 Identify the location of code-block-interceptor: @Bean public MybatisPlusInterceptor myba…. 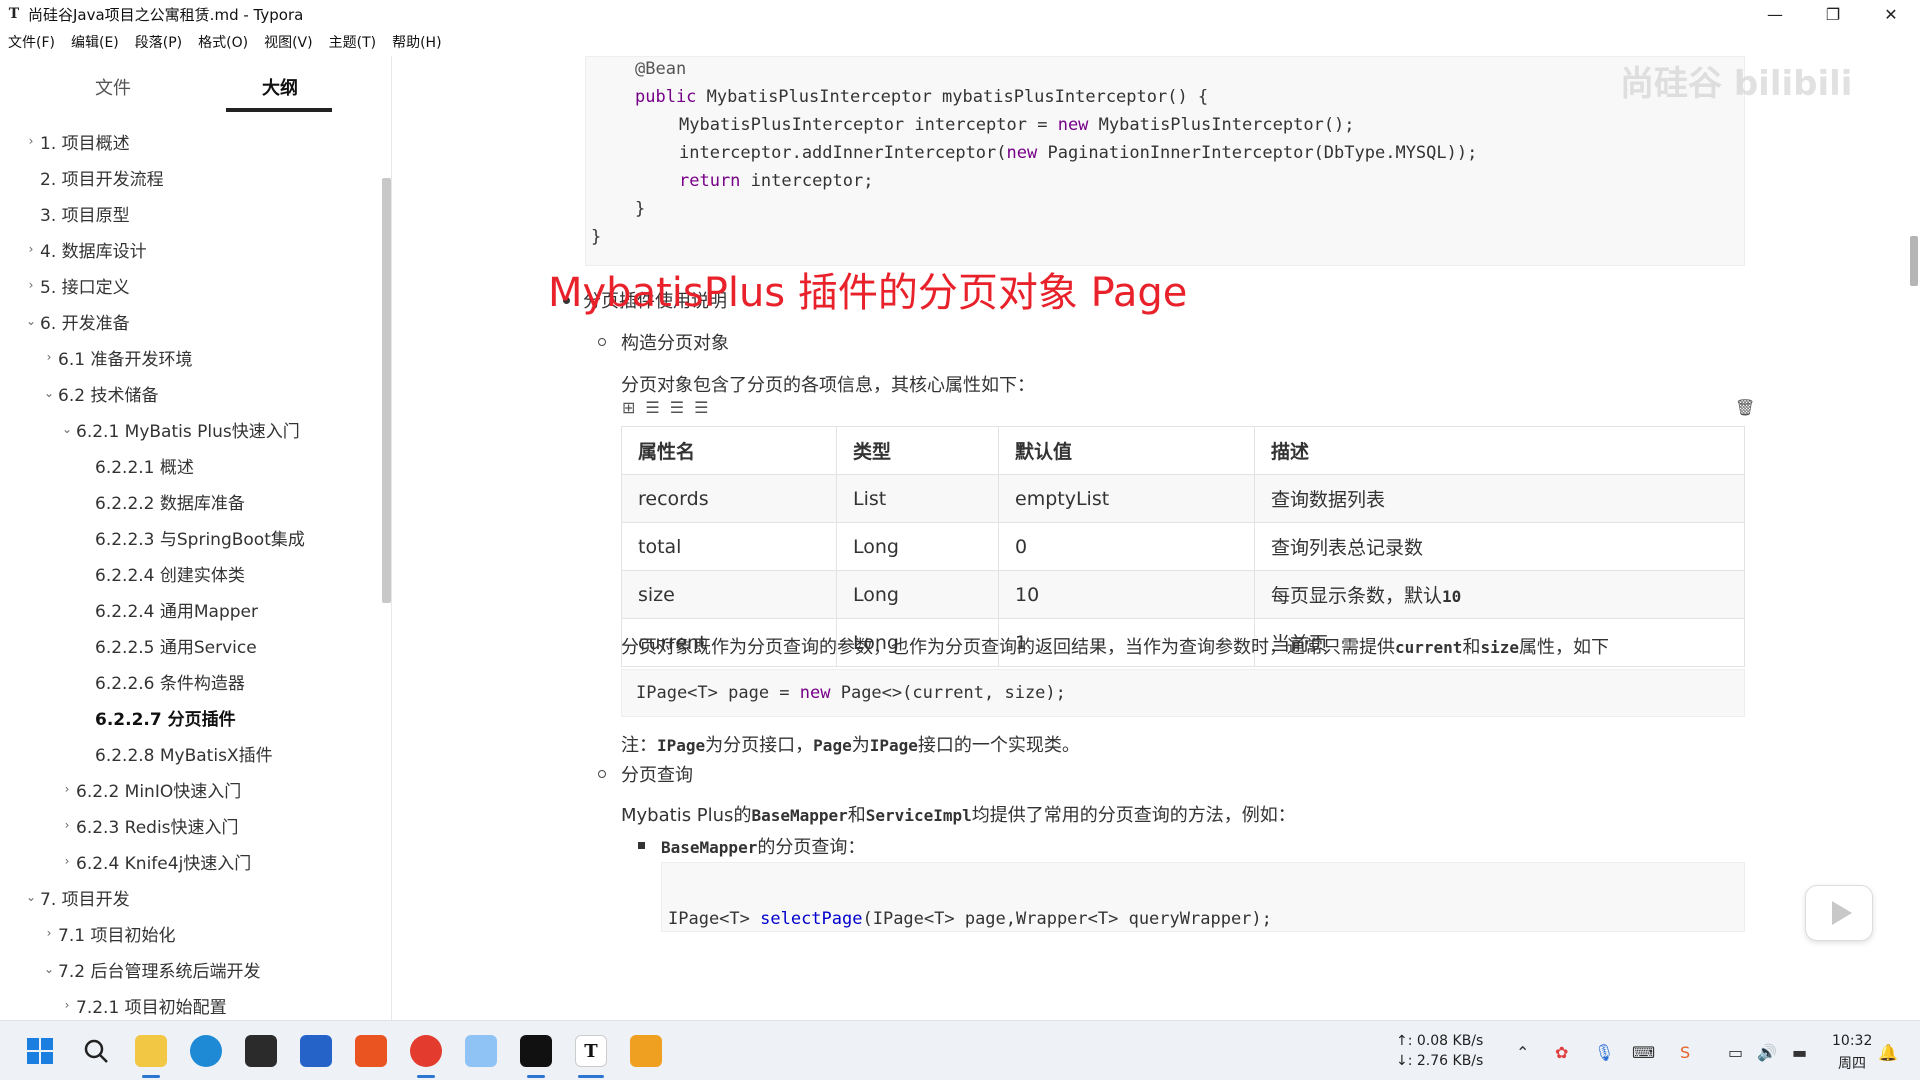
(1165, 161).